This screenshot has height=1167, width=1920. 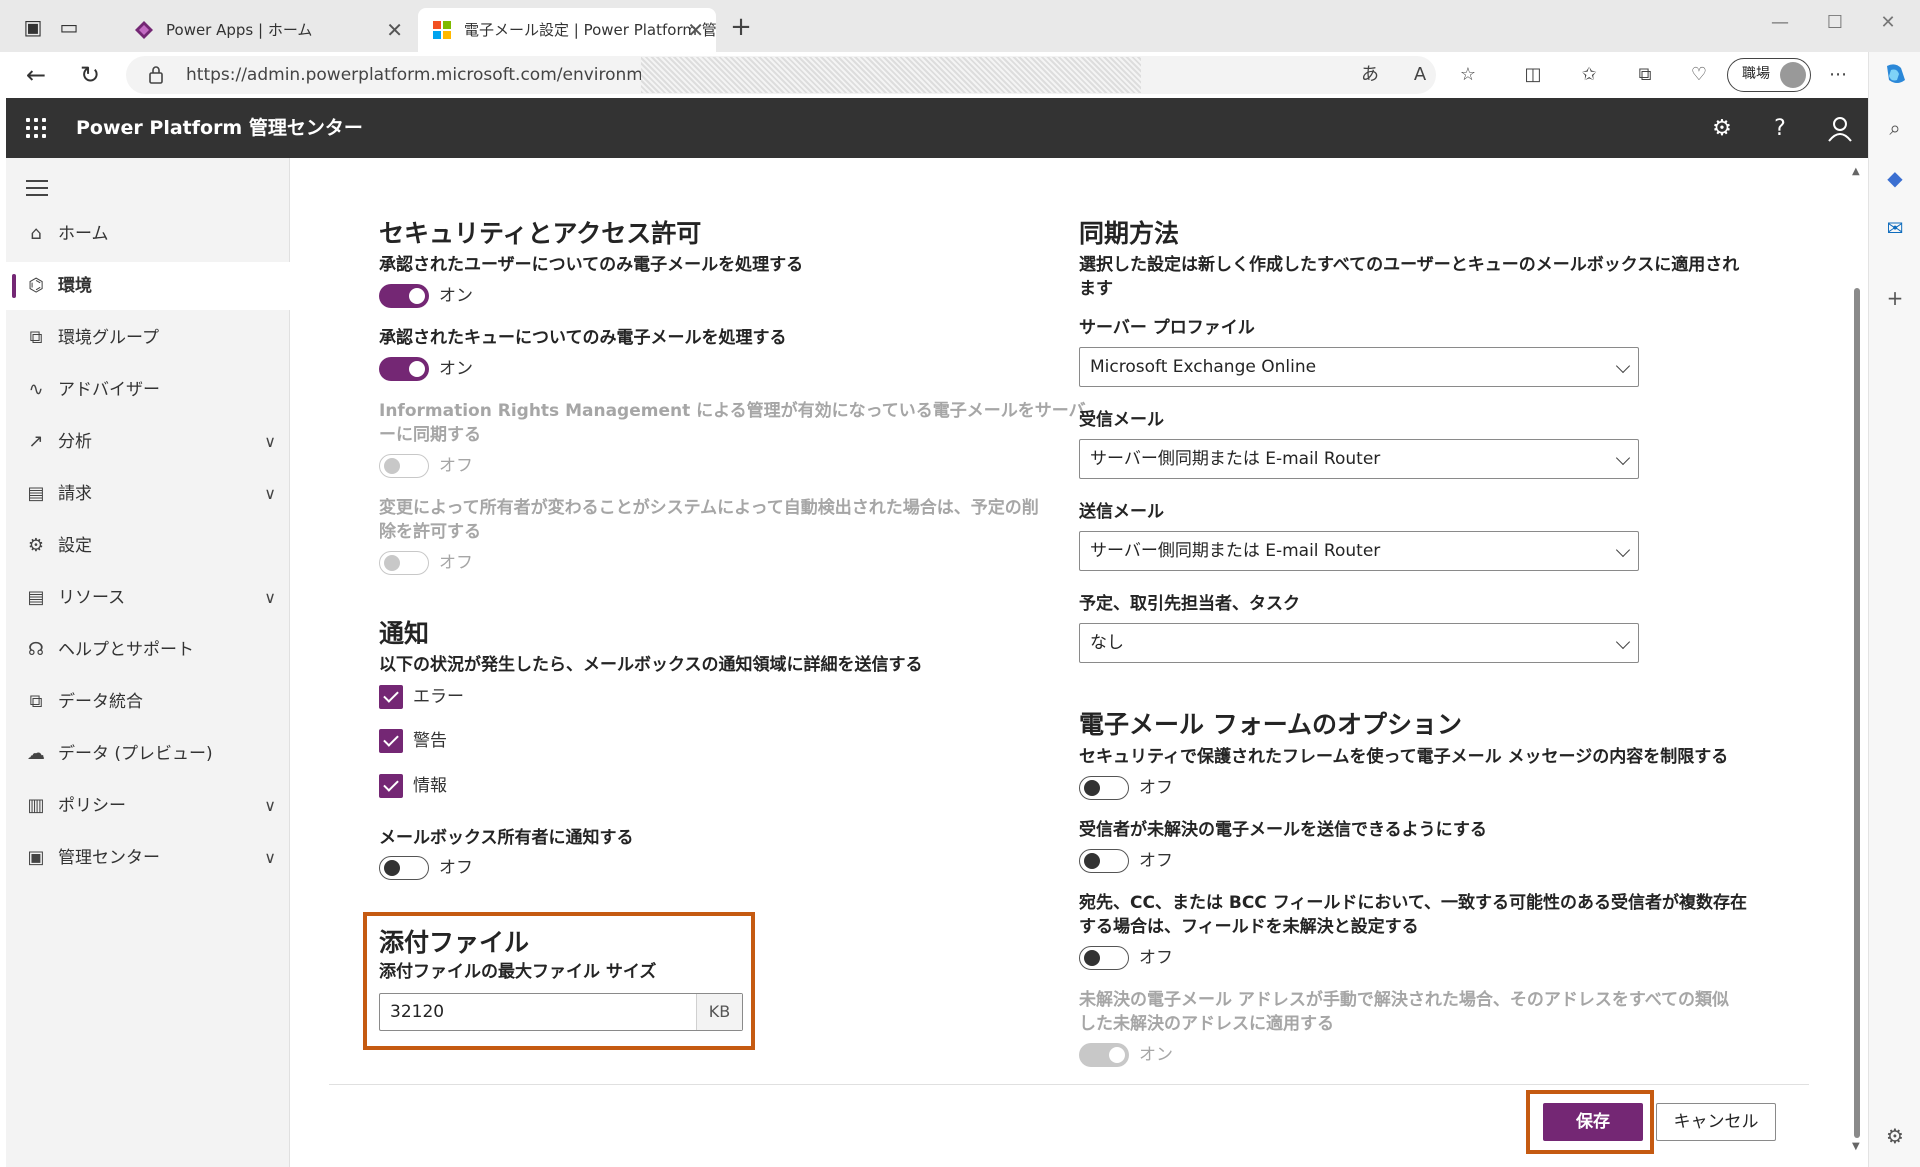 What do you see at coordinates (391, 157) in the screenshot?
I see `breadcrumb: ______` at bounding box center [391, 157].